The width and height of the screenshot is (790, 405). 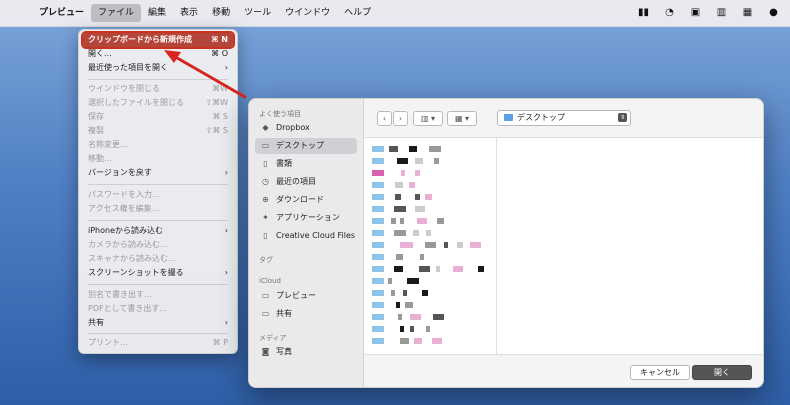 What do you see at coordinates (306, 164) in the screenshot?
I see `sidebar-item-documents: ▯ 書類` at bounding box center [306, 164].